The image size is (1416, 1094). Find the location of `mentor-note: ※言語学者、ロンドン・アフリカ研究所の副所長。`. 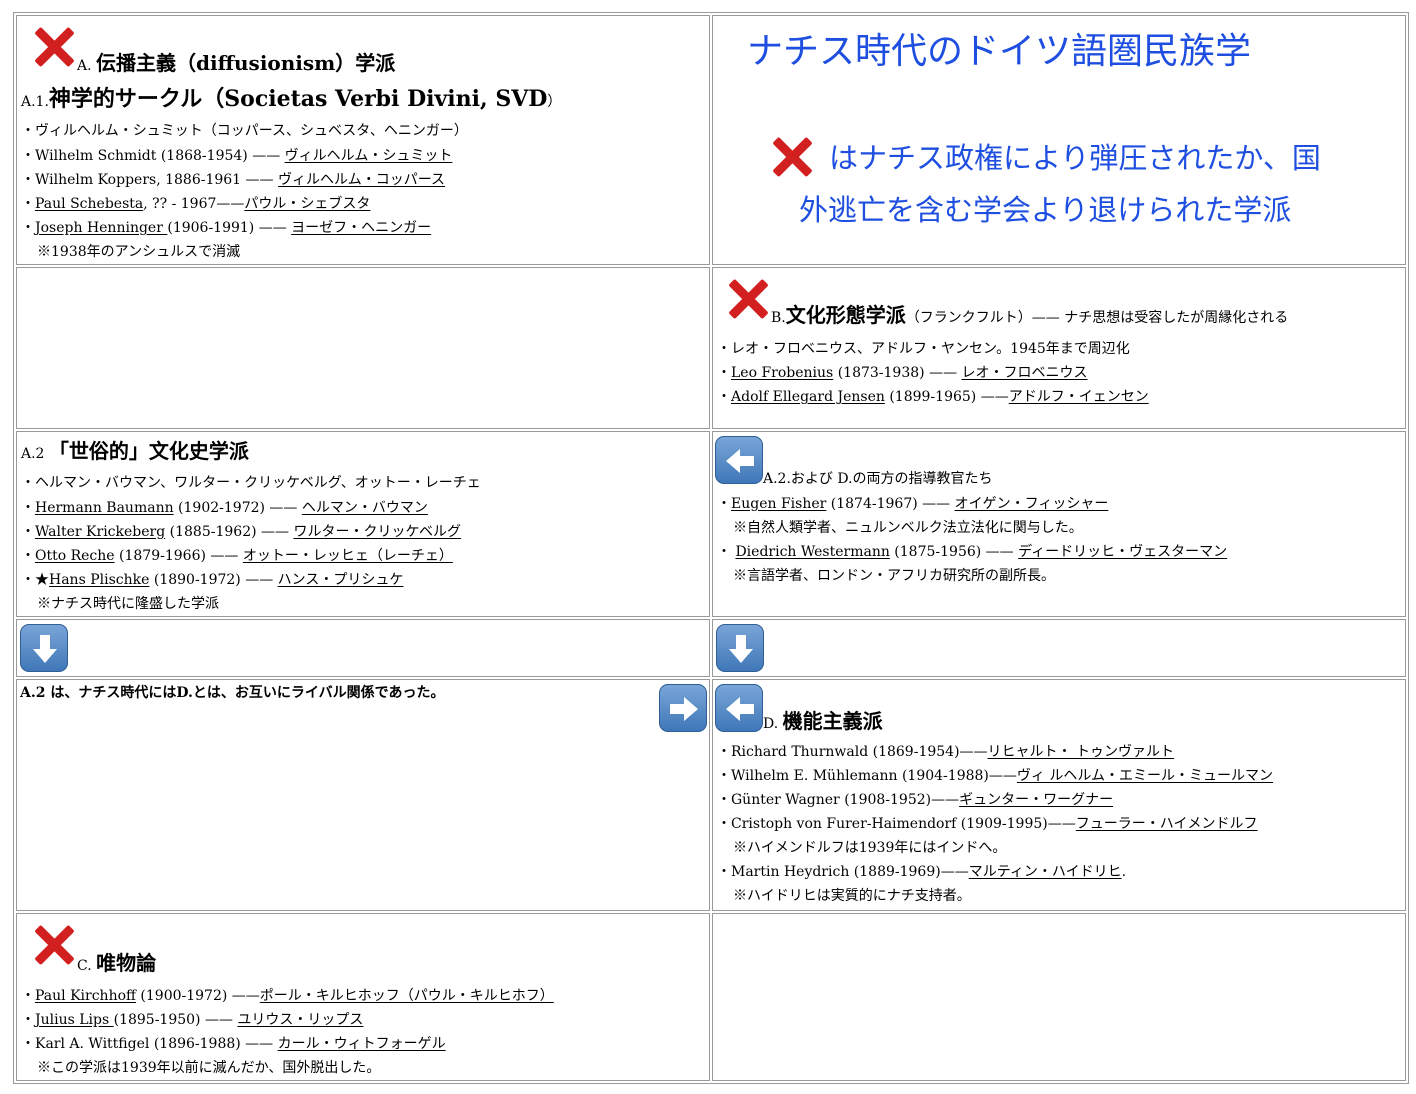

mentor-note: ※言語学者、ロンドン・アフリカ研究所の副所長。 is located at coordinates (894, 576).